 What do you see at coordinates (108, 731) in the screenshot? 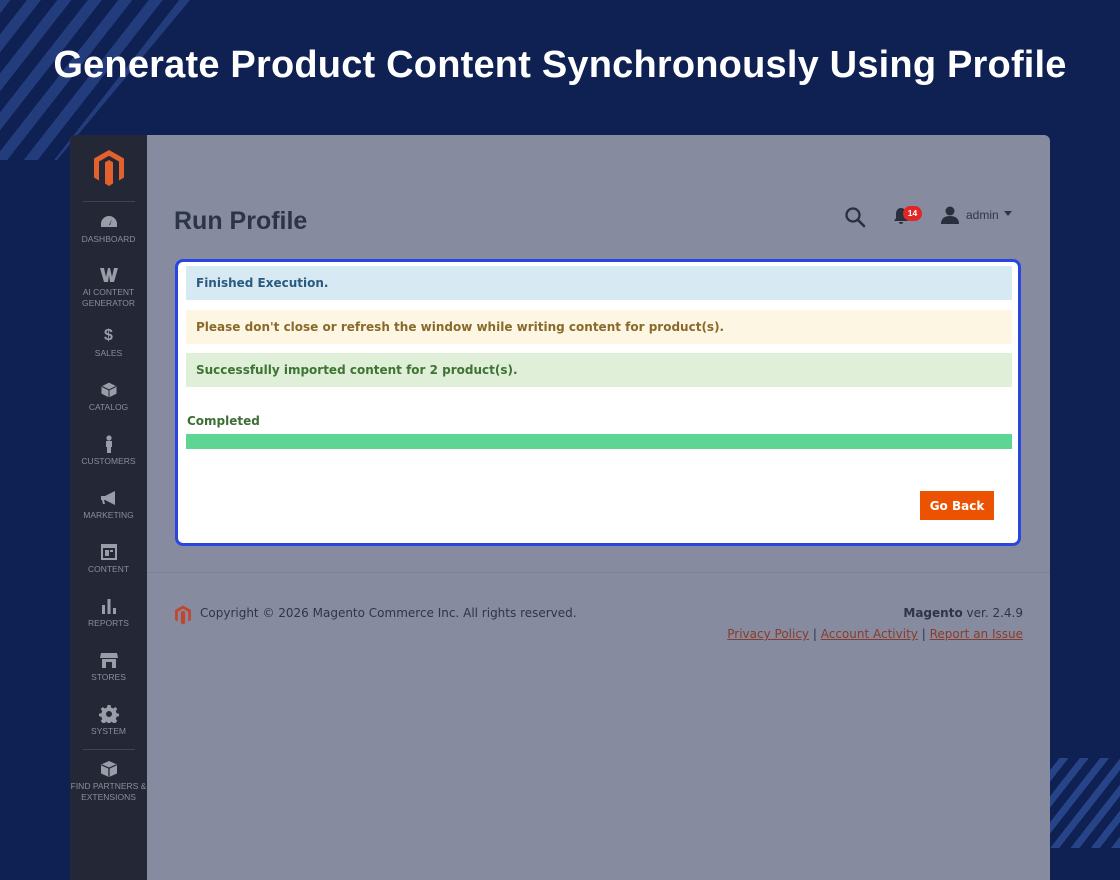
I see `sidebar-item-label: SYSTEM` at bounding box center [108, 731].